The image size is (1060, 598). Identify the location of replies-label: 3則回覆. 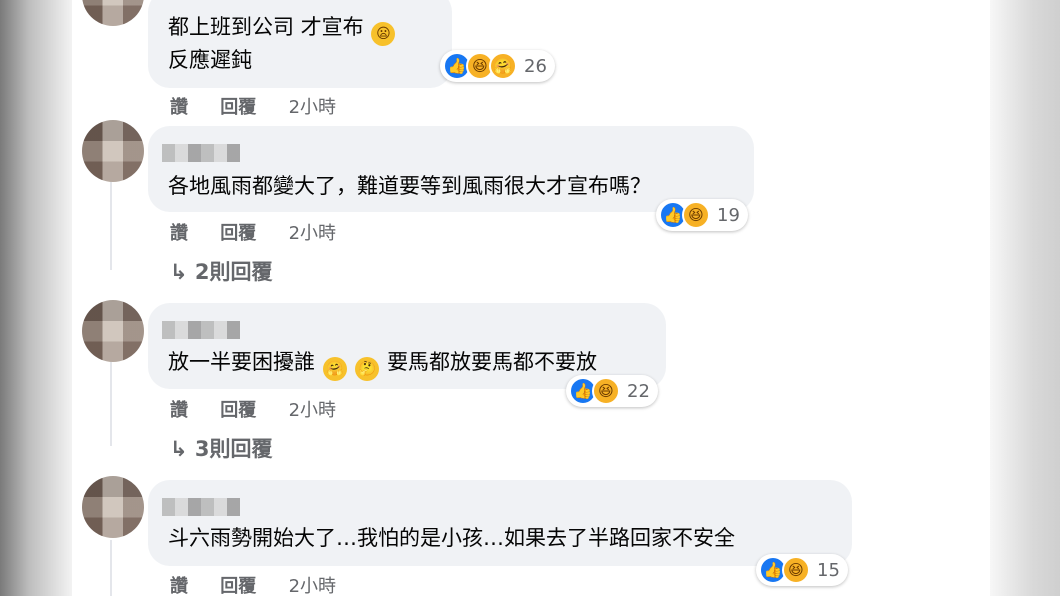
(233, 449).